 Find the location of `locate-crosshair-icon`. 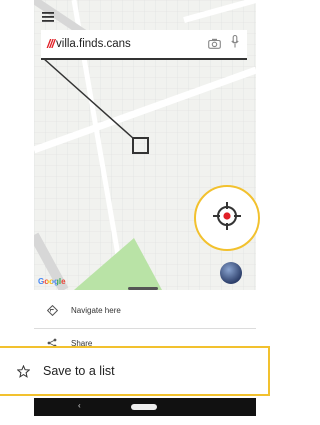

locate-crosshair-icon is located at coordinates (227, 218).